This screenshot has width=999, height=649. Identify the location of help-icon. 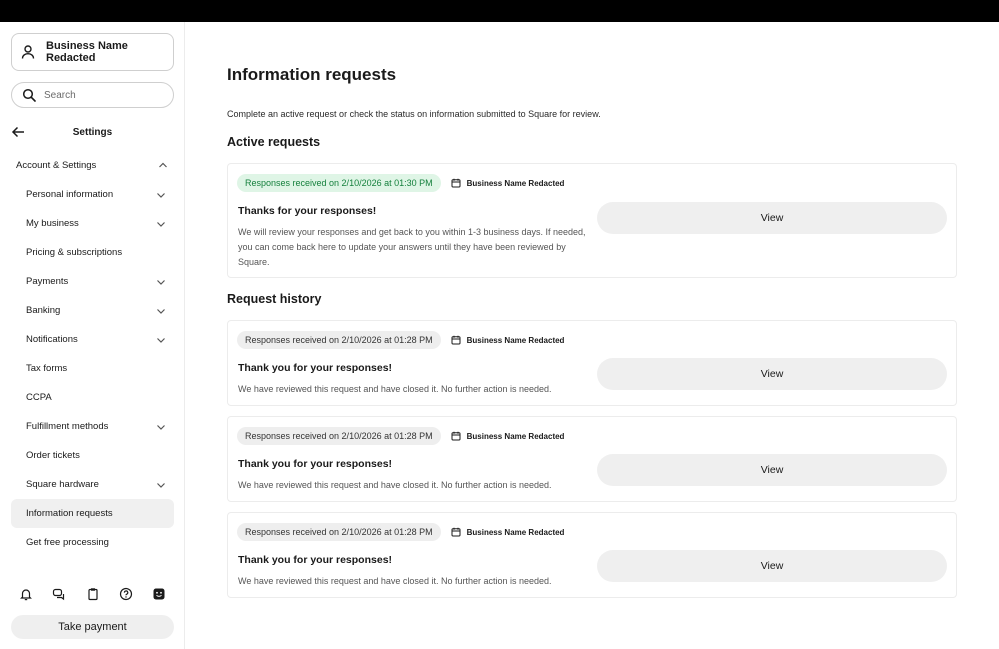
(126, 594).